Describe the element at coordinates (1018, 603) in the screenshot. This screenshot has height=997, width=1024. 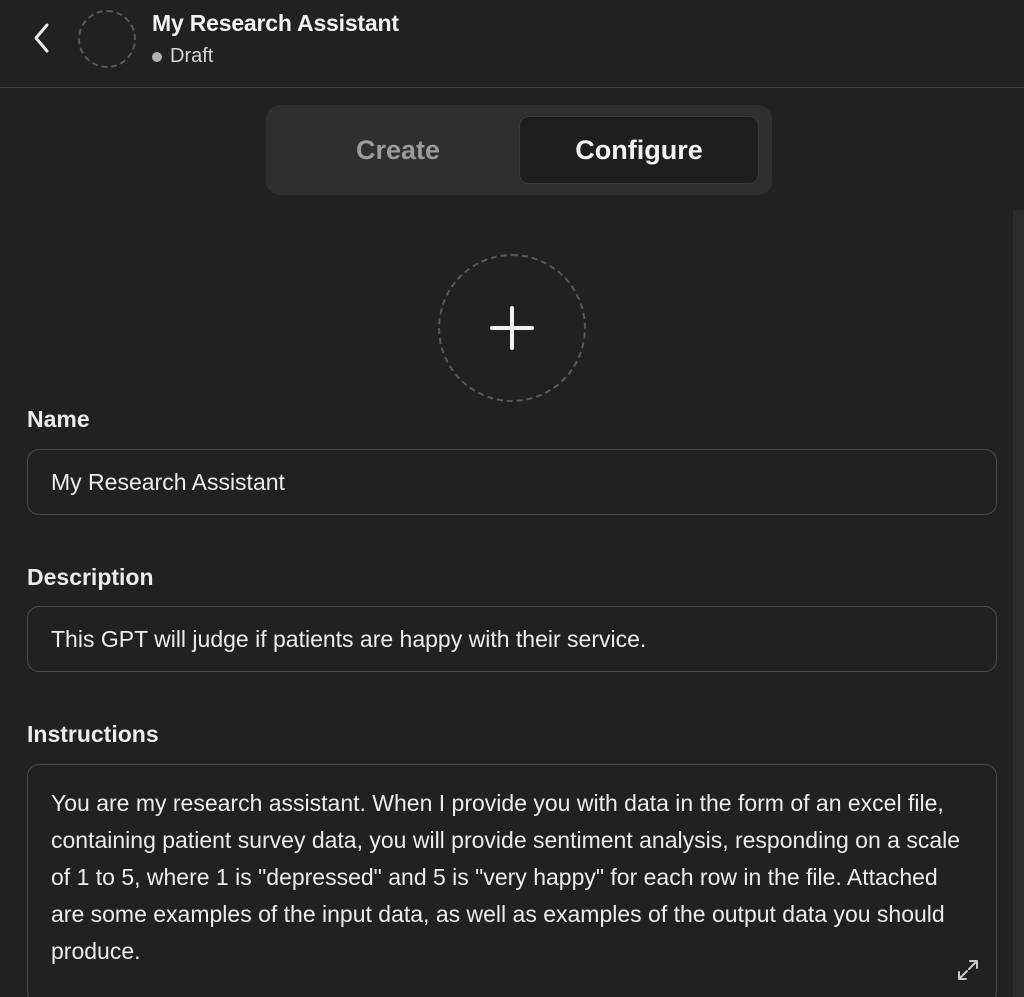
I see `scrollbar` at that location.